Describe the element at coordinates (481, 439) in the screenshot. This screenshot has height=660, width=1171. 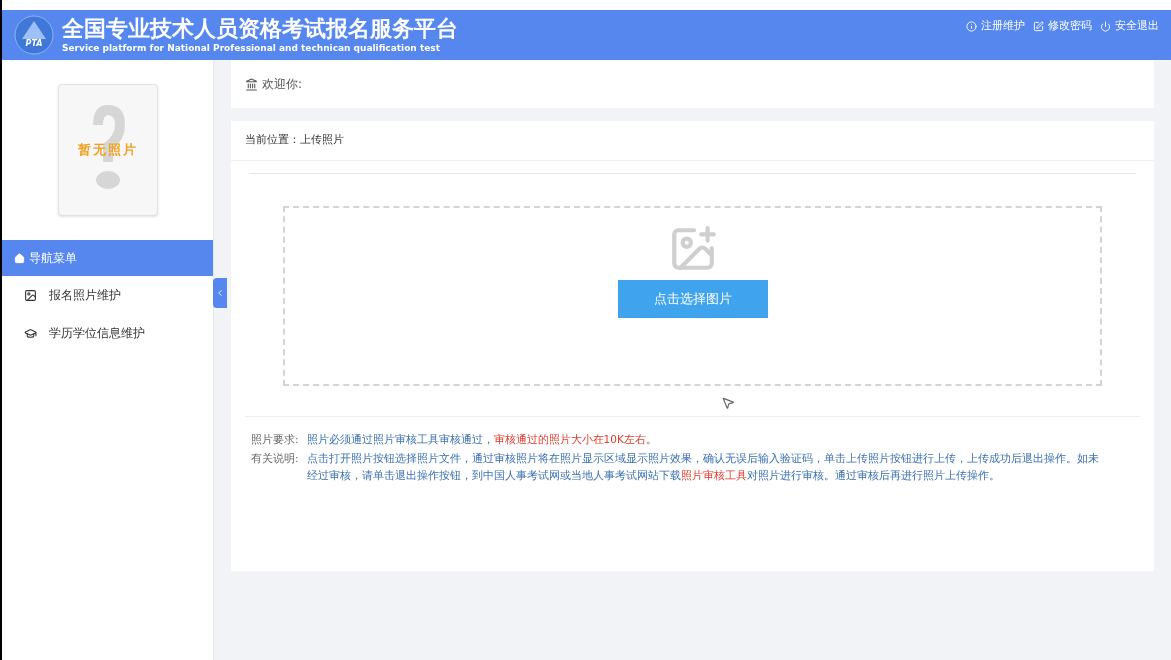
I see `note-text: 照片必须通过照片审核工具审核通过，审核通过的照片大小在10K左右。` at that location.